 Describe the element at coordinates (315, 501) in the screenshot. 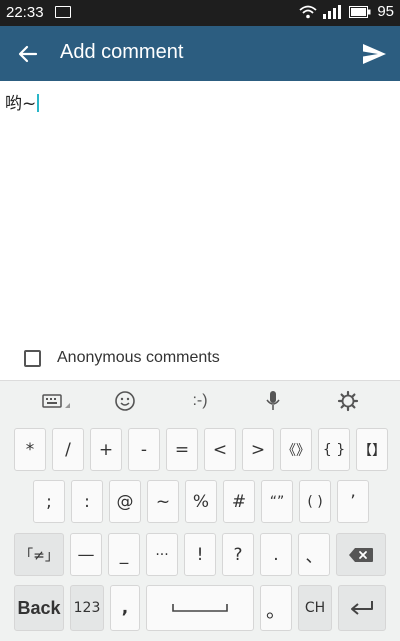

I see `key-parentheses: ( )` at that location.